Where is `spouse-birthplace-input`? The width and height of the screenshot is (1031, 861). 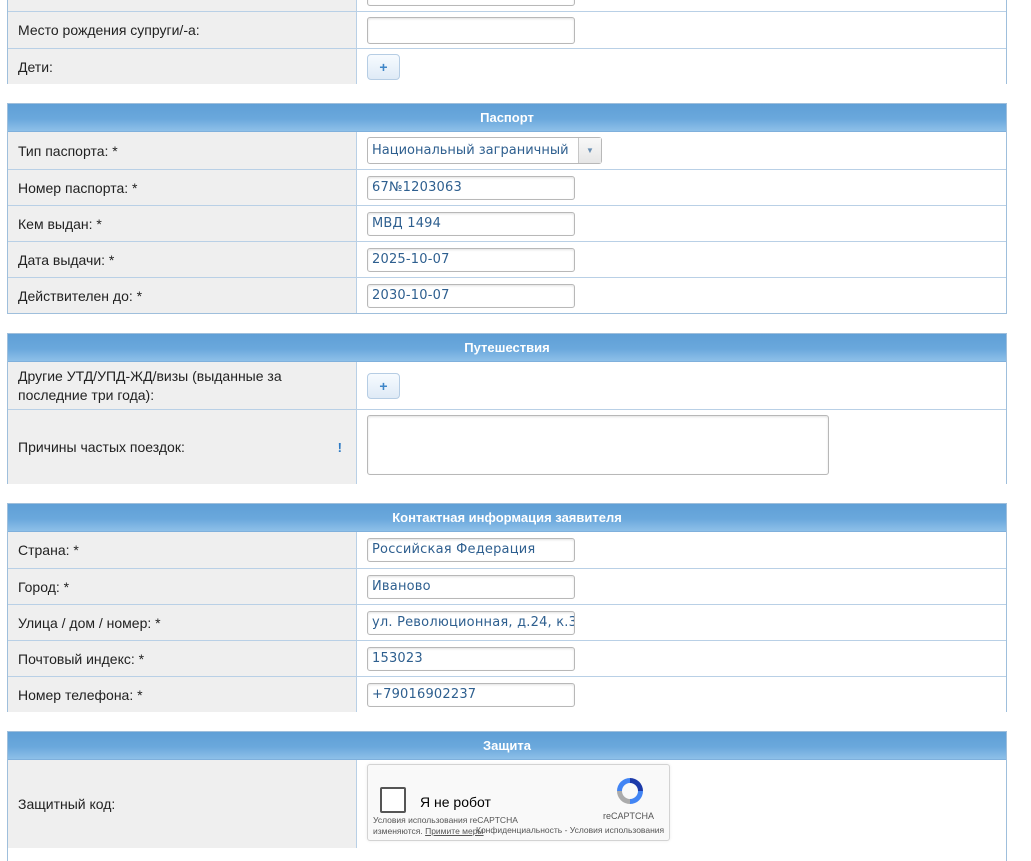 spouse-birthplace-input is located at coordinates (471, 30).